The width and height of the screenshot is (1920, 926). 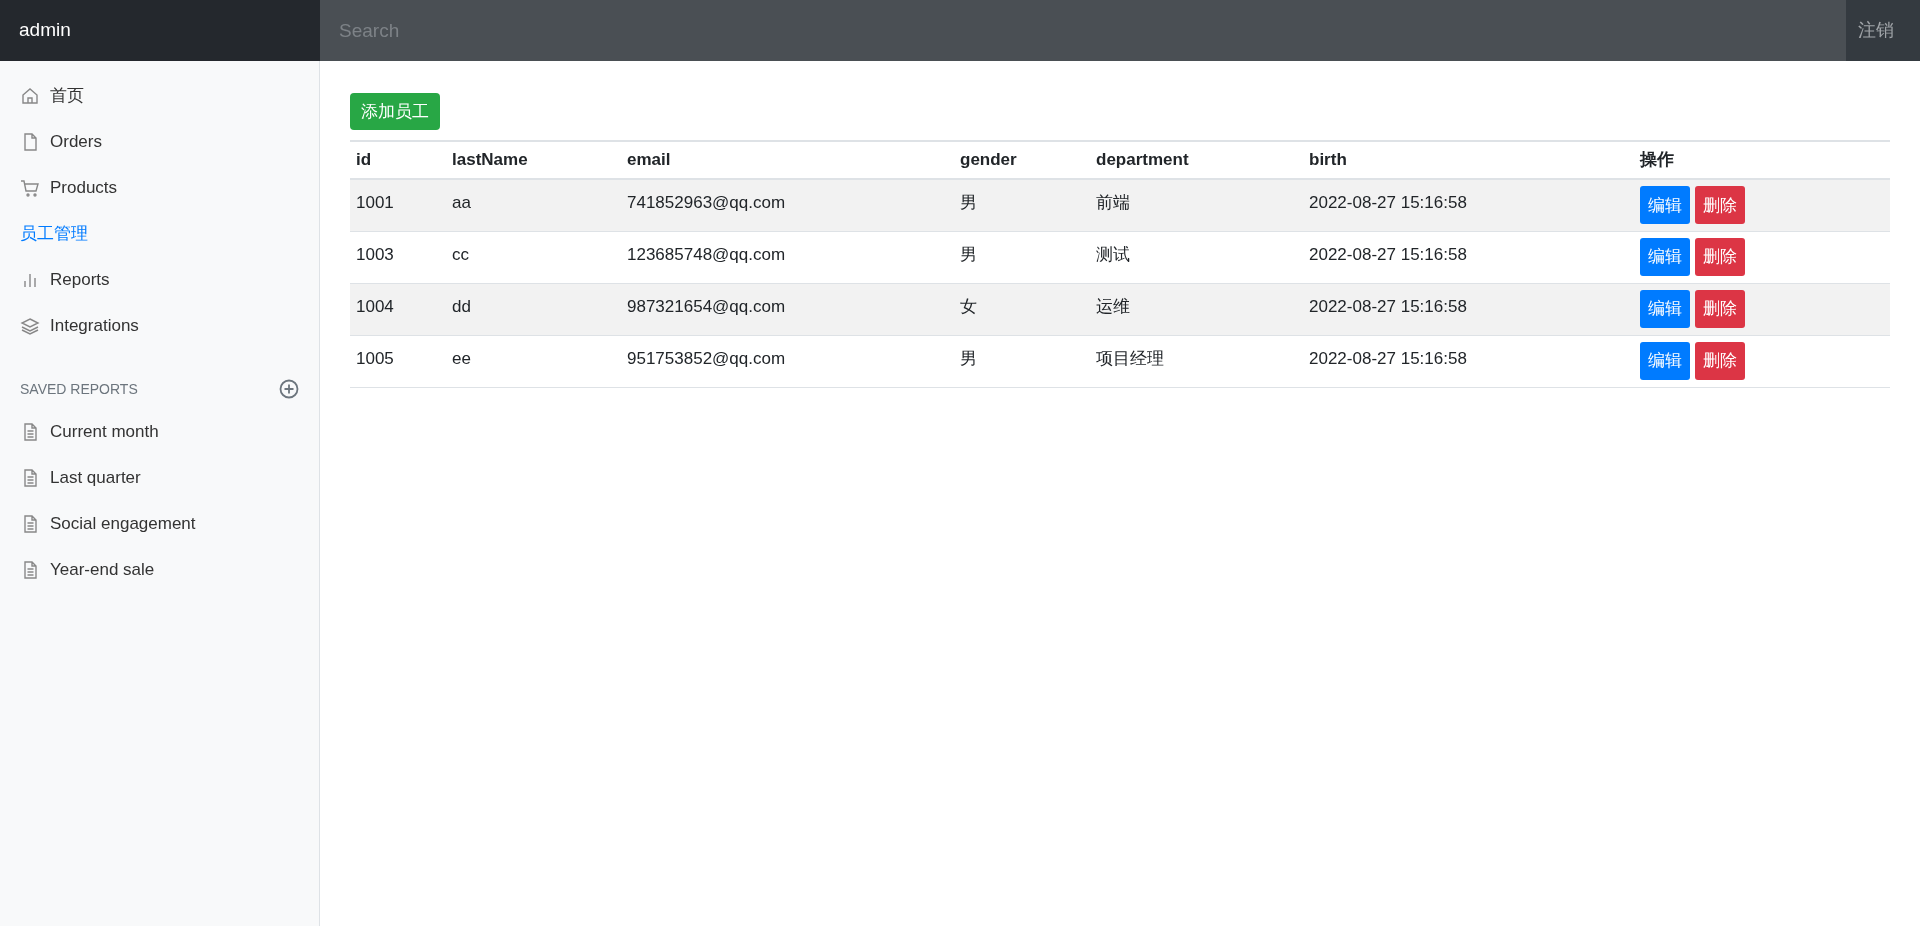 I want to click on add-icon, so click(x=289, y=389).